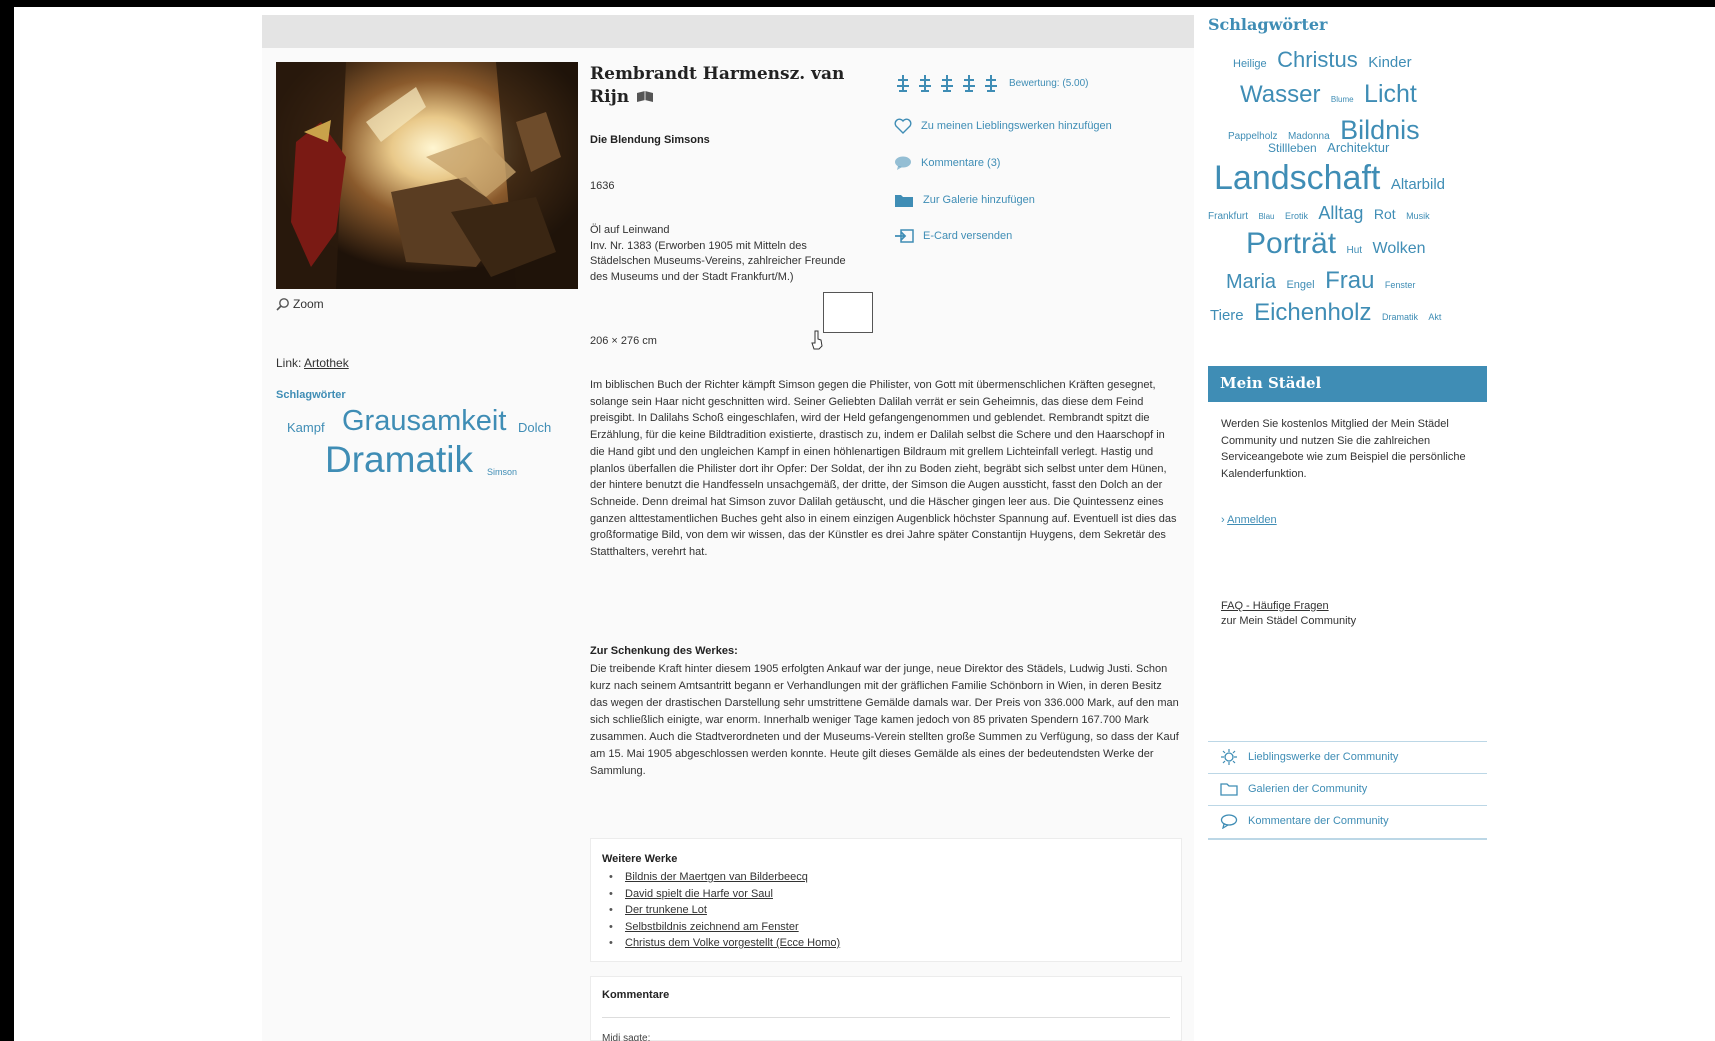  I want to click on tag-link: Hut, so click(1354, 250).